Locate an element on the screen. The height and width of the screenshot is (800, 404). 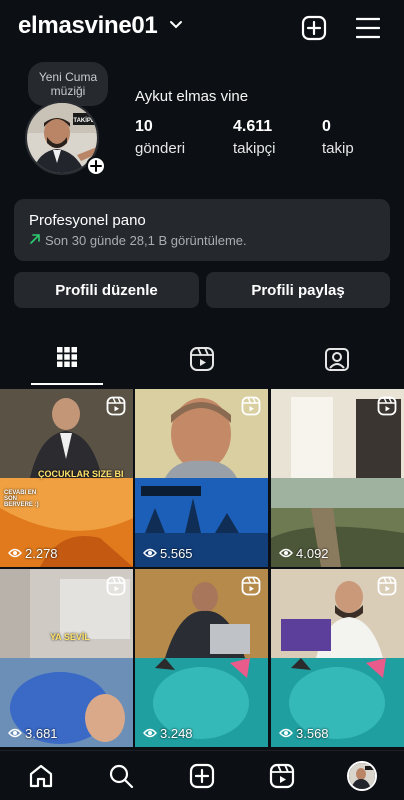
profile-avatar: TAKİPET is located at coordinates (67, 143).